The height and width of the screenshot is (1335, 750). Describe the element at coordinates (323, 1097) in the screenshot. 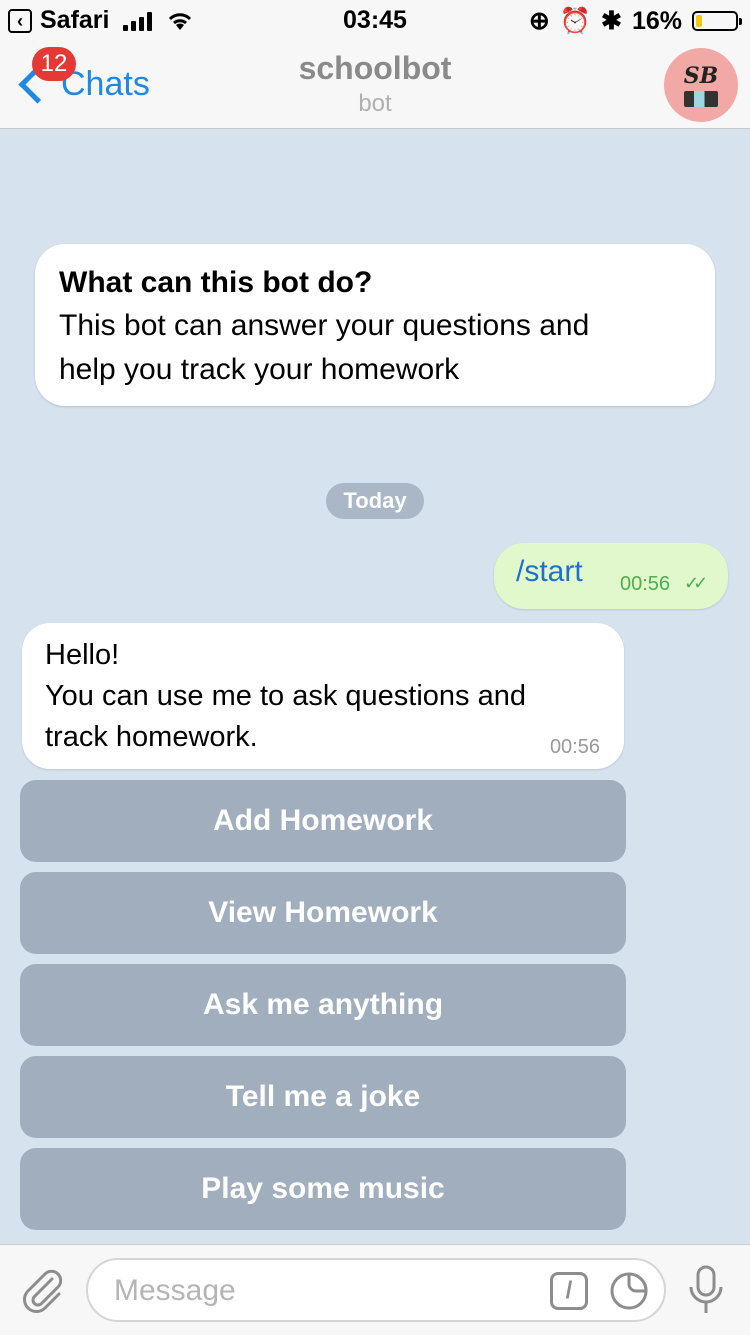

I see `tell-me-a-joke-button: Tell me a joke` at that location.